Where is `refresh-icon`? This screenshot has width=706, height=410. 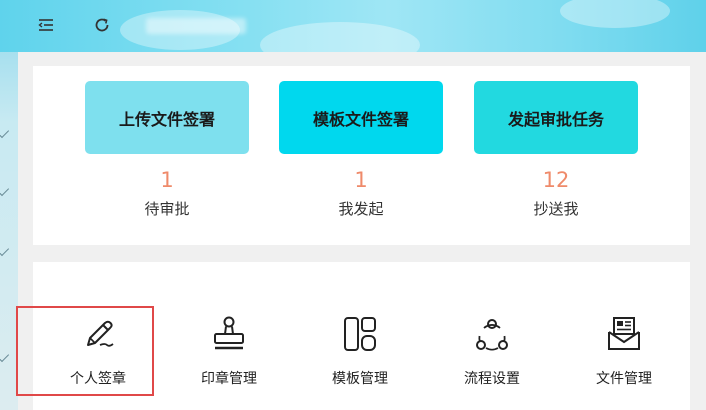 refresh-icon is located at coordinates (102, 25).